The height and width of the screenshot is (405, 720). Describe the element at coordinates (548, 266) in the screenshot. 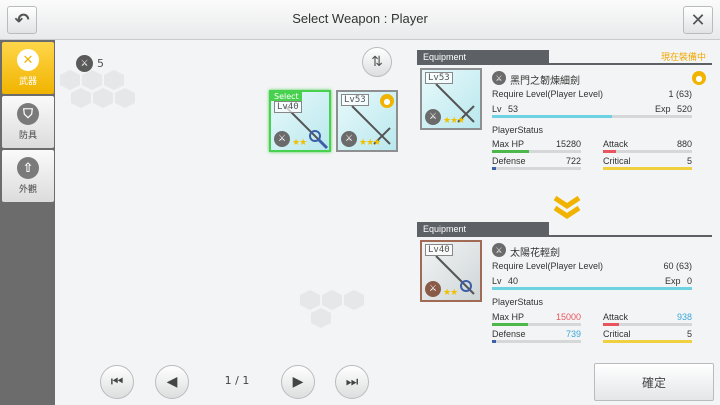

I see `require-level-label: Require Level(Player Level)` at that location.